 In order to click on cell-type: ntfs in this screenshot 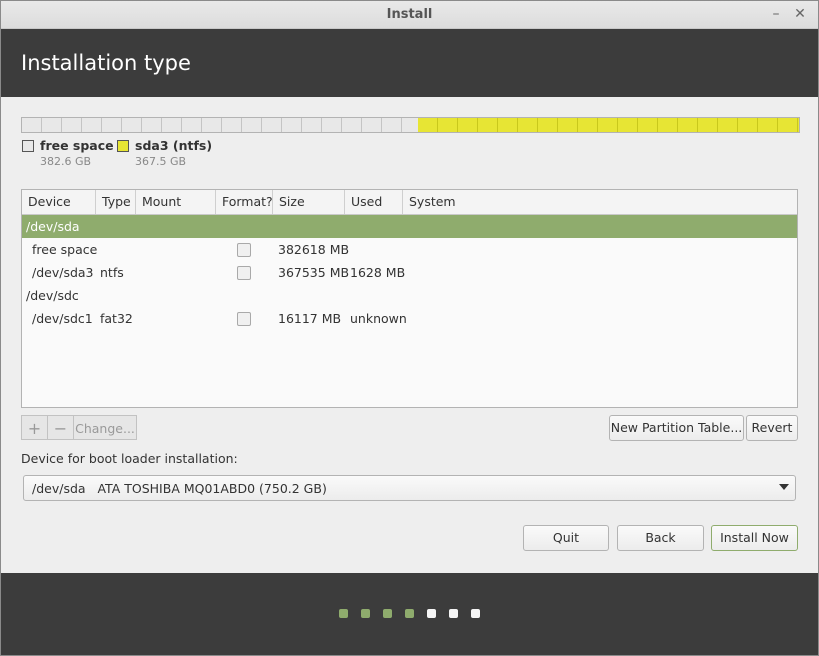, I will do `click(112, 272)`.